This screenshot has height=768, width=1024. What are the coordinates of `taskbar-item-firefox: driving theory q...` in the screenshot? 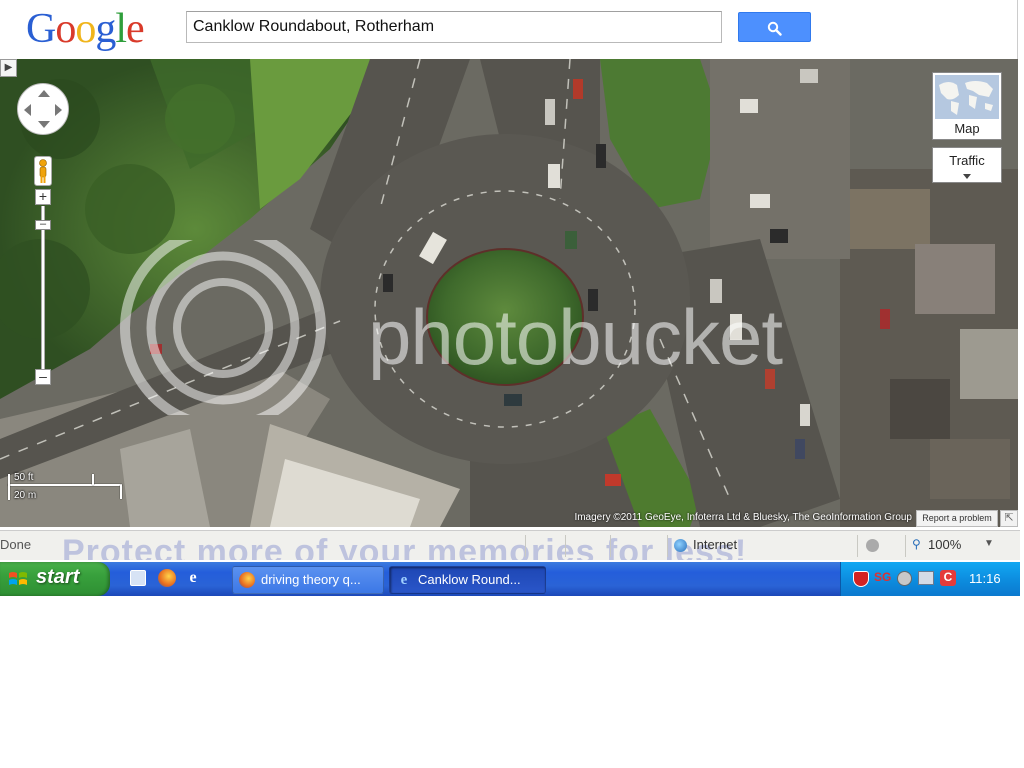 It's located at (308, 580).